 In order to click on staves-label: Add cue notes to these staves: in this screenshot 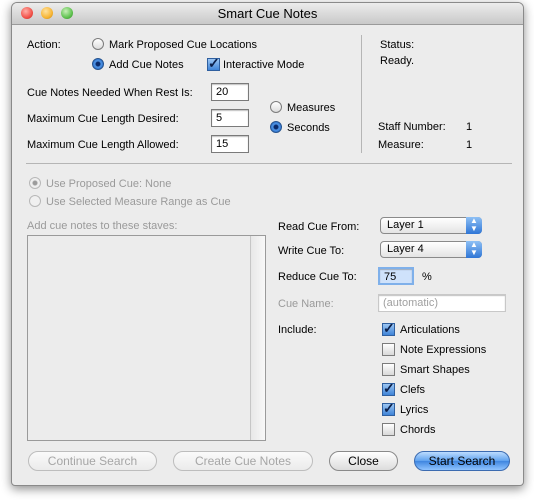, I will do `click(102, 226)`.